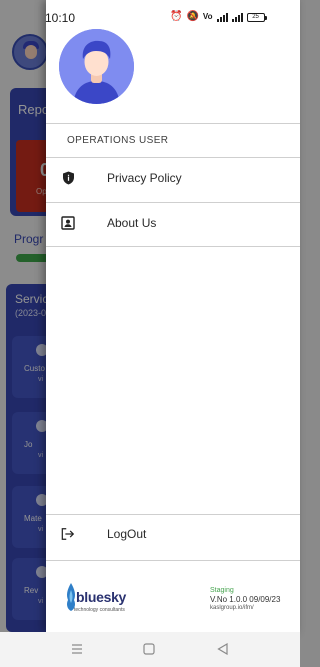  Describe the element at coordinates (99, 610) in the screenshot. I see `brand-tagline: technology consultants` at that location.